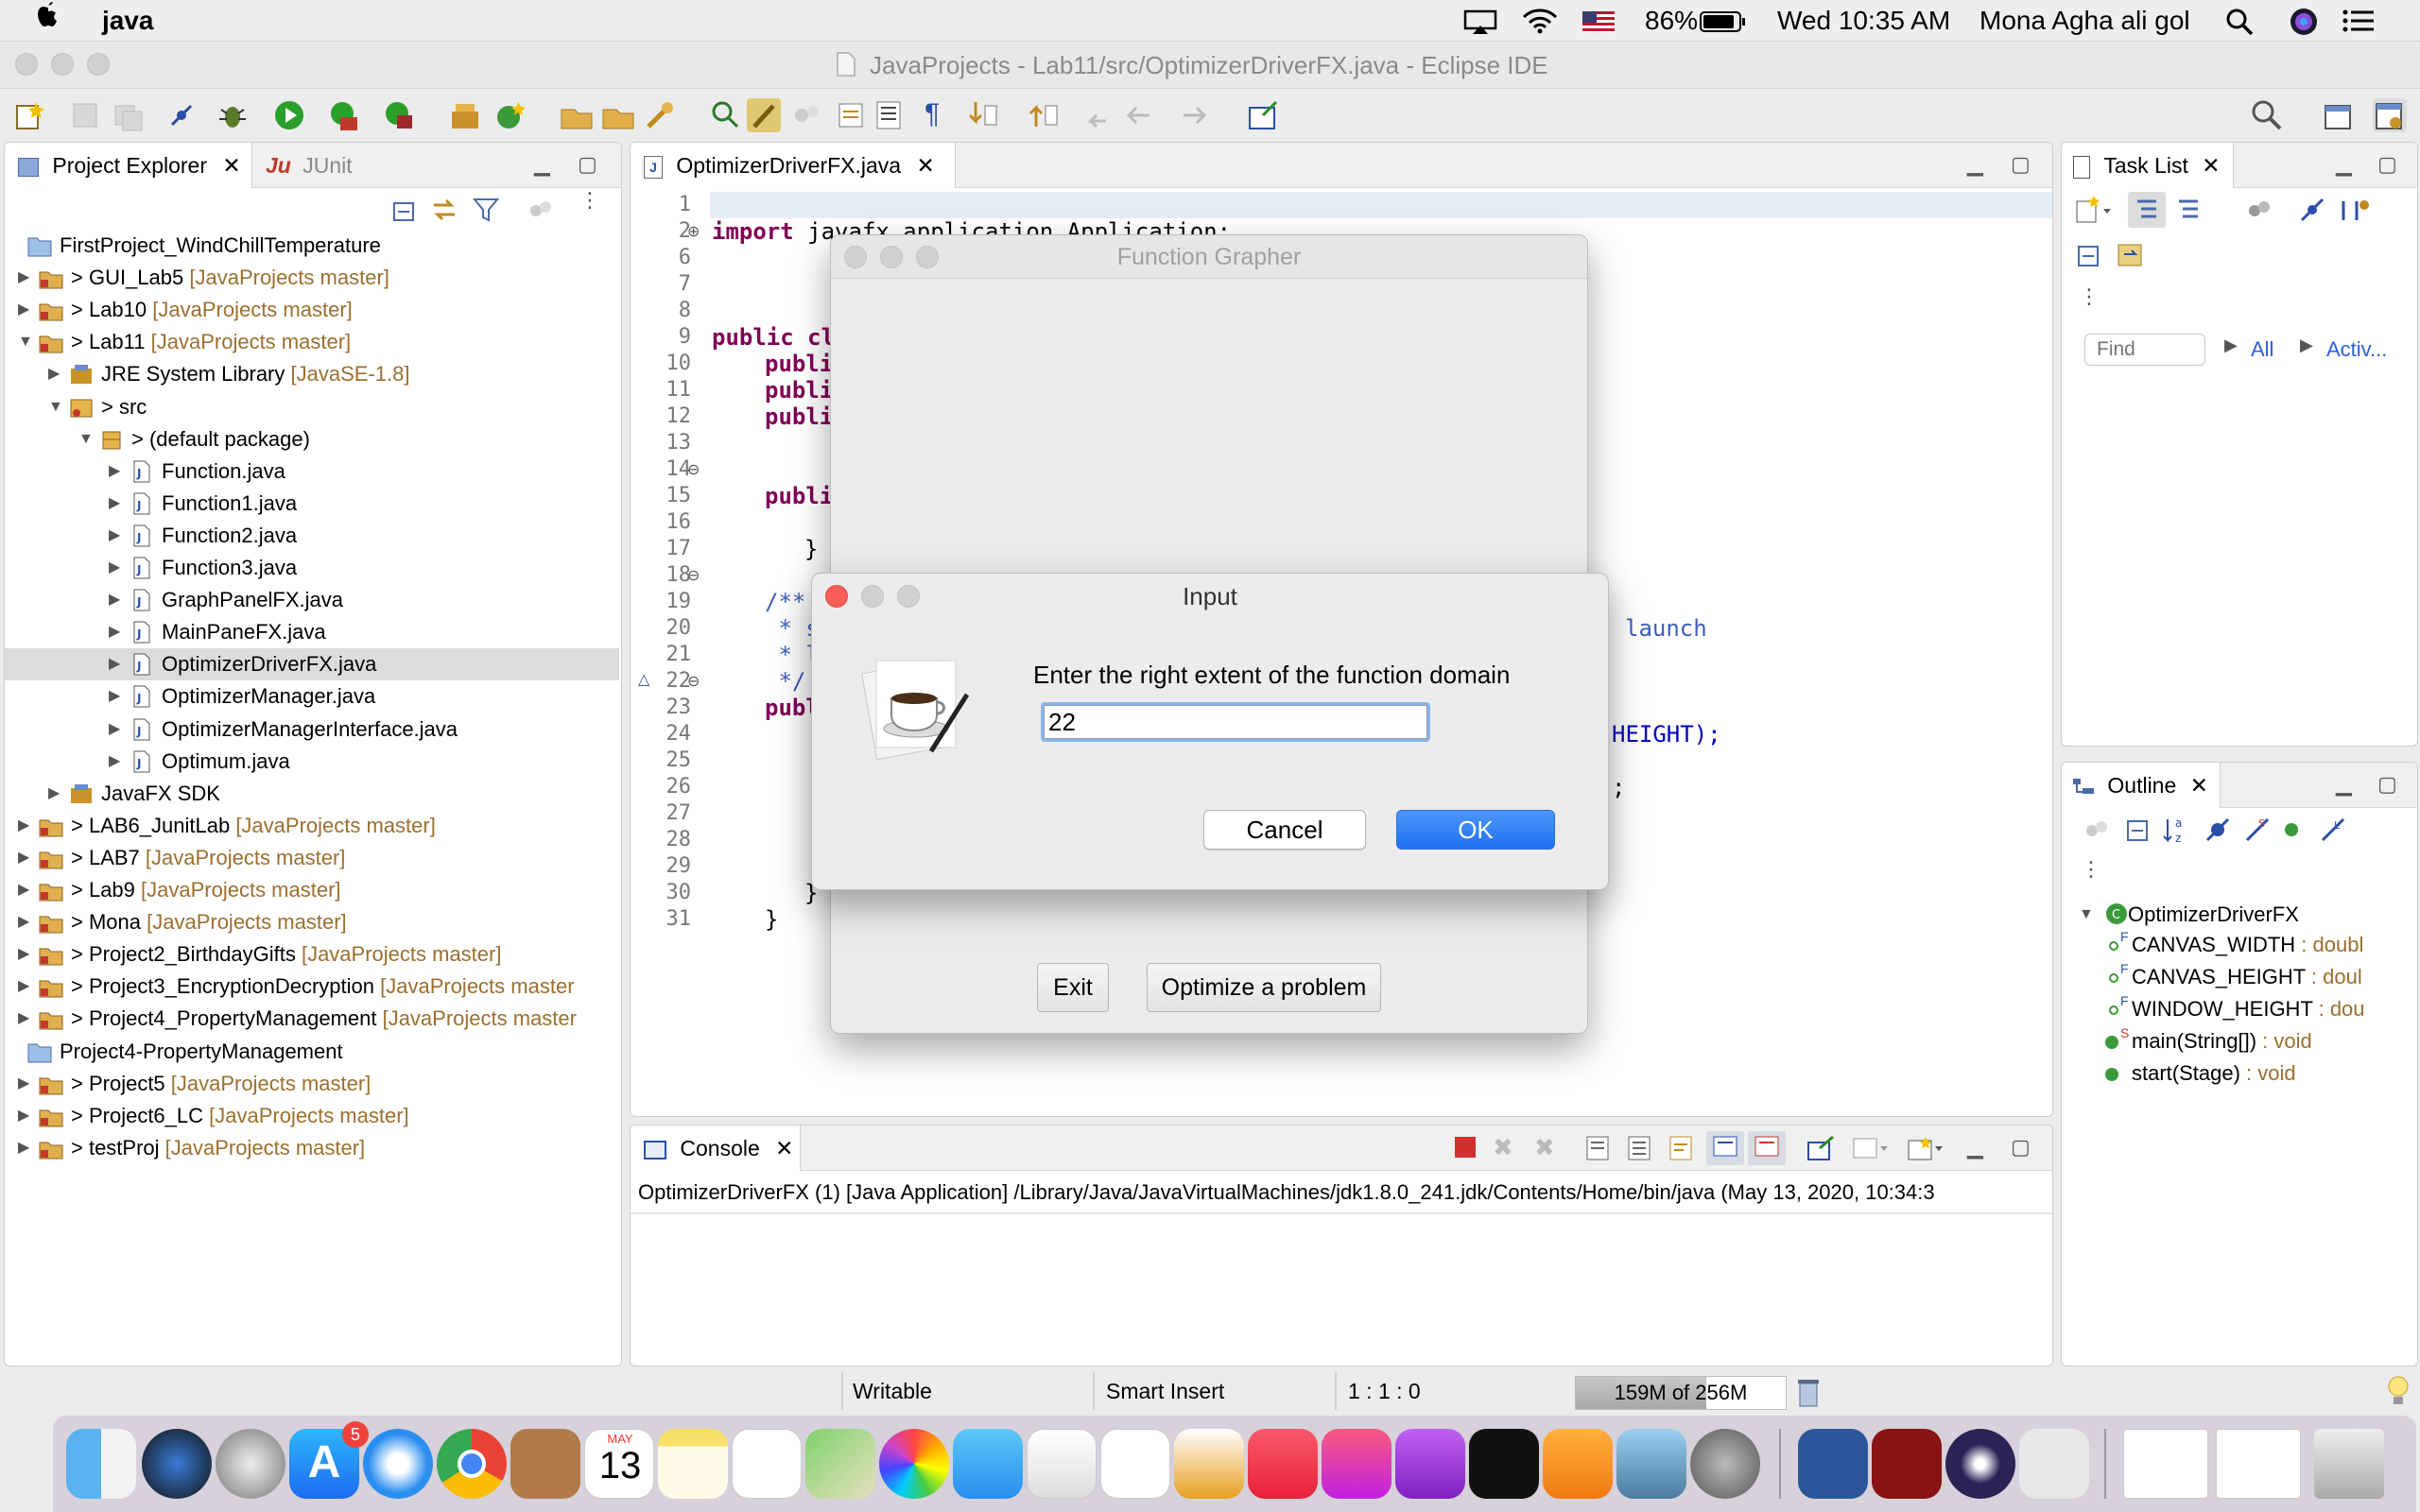 The width and height of the screenshot is (2420, 1512). Describe the element at coordinates (312, 762) in the screenshot. I see `tree-item: ▶ J Optimum.java` at that location.